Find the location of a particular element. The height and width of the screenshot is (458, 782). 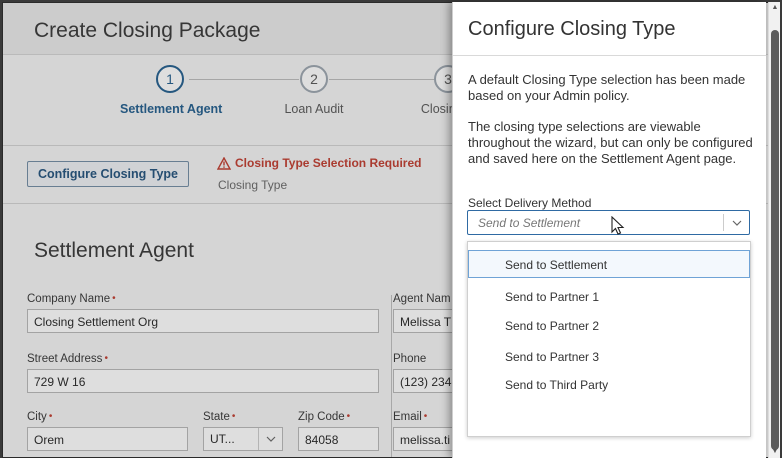

option-send-to-partner-1: Send to Partner 1 is located at coordinates (609, 297).